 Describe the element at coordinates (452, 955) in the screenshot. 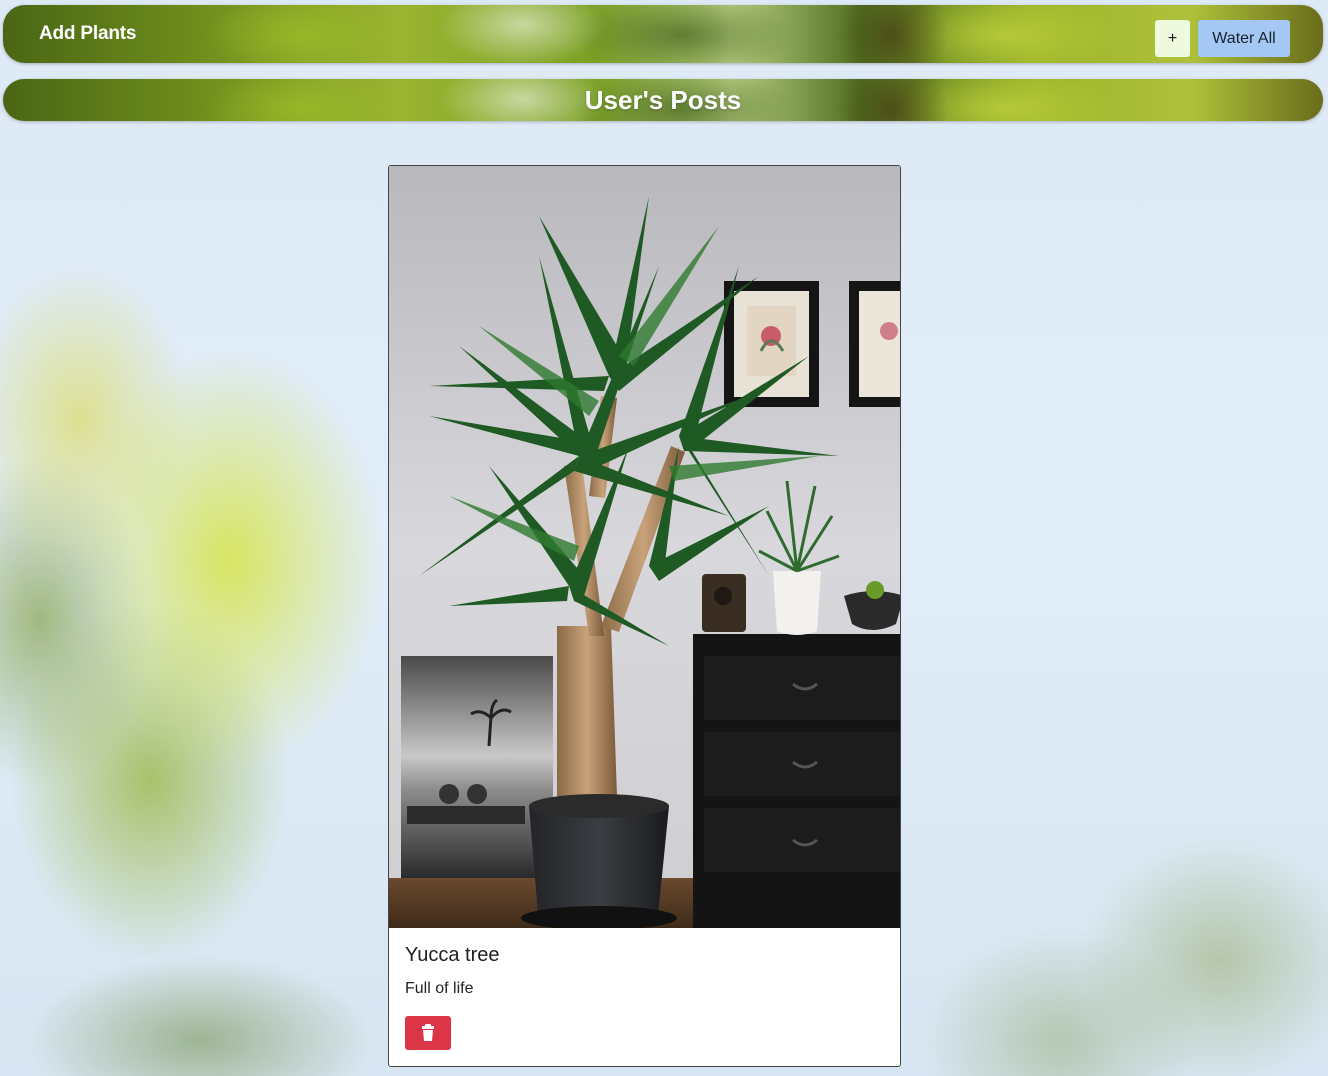

I see `post-title: Yucca tree` at that location.